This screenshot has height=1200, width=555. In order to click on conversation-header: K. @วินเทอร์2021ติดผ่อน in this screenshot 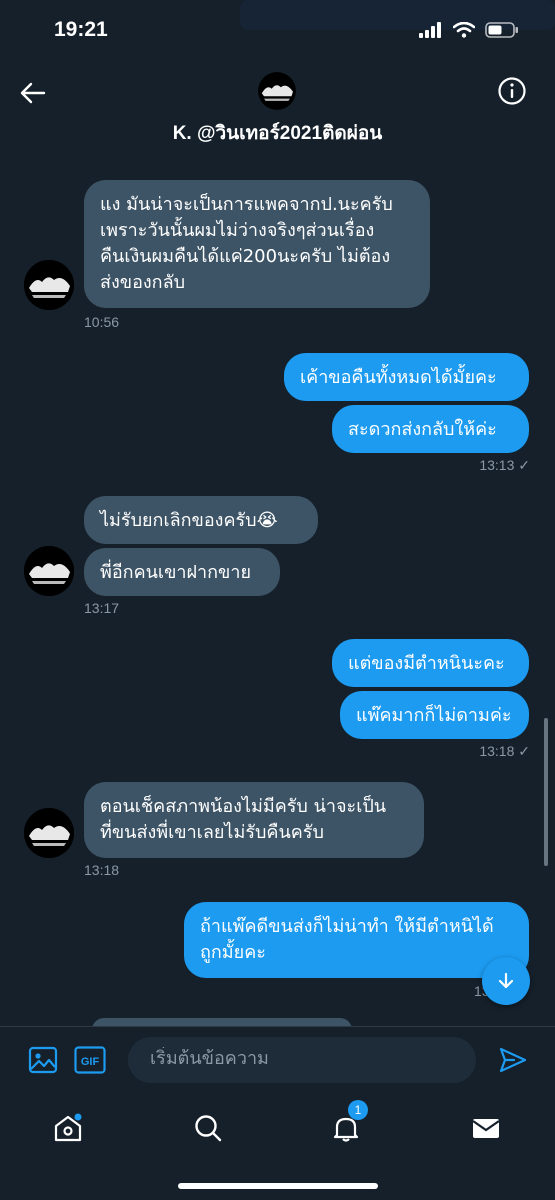, I will do `click(277, 110)`.